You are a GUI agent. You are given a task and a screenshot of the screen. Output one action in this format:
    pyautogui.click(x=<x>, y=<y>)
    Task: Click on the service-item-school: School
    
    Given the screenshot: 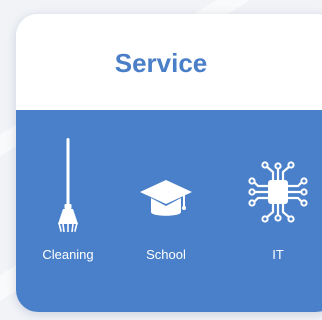 What is the action you would take?
    pyautogui.click(x=166, y=190)
    